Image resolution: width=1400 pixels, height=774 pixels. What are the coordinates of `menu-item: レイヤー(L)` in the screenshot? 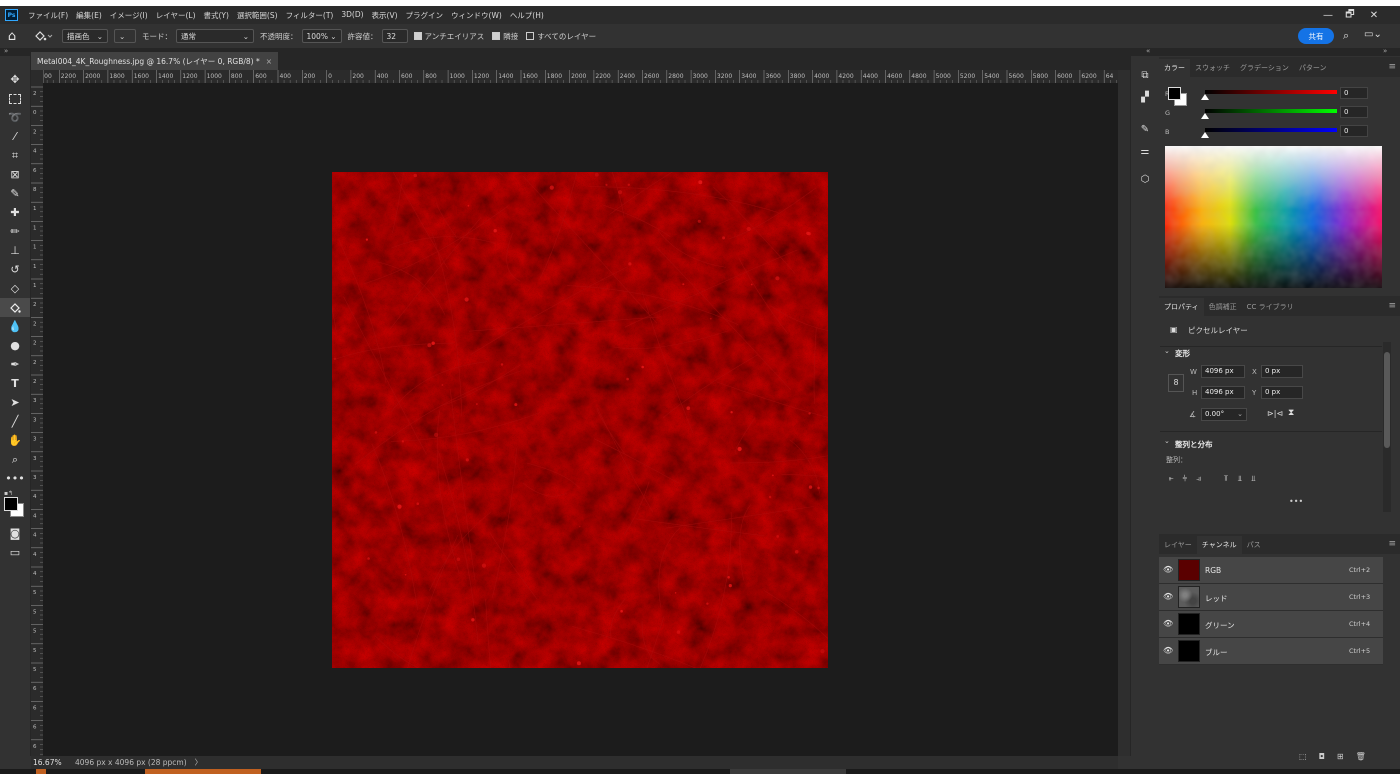 It's located at (176, 15).